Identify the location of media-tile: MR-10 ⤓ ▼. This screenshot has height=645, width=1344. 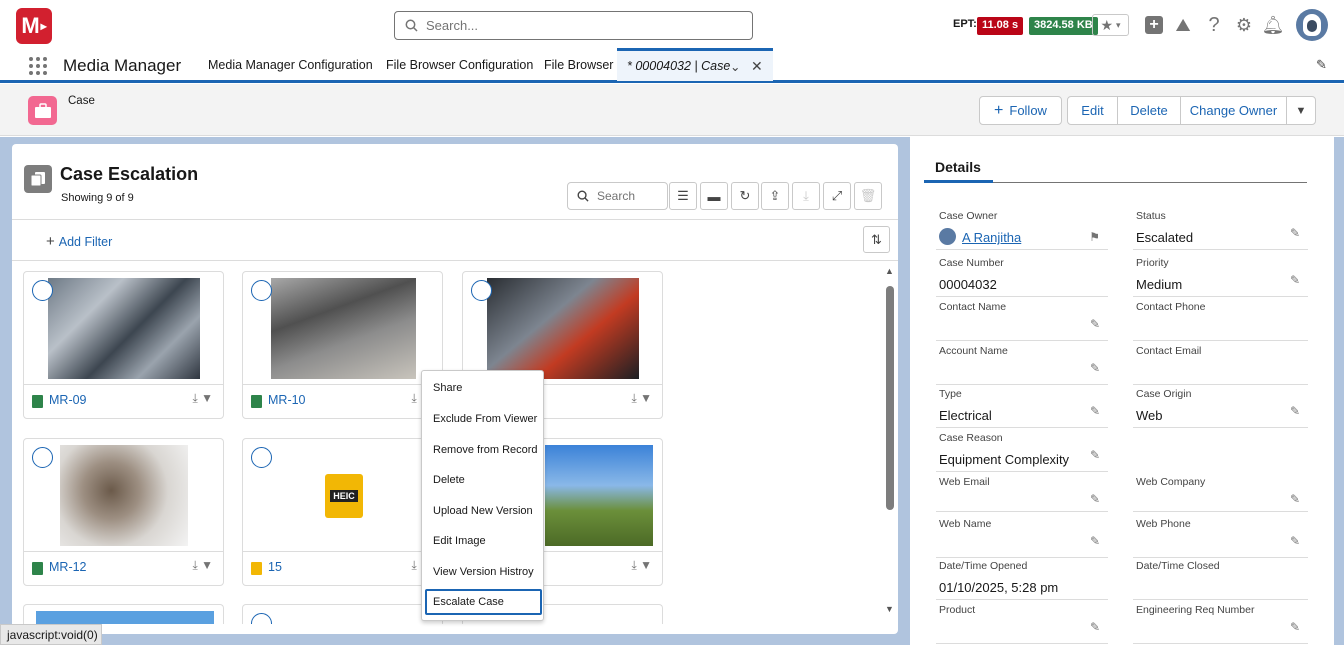
(342, 345).